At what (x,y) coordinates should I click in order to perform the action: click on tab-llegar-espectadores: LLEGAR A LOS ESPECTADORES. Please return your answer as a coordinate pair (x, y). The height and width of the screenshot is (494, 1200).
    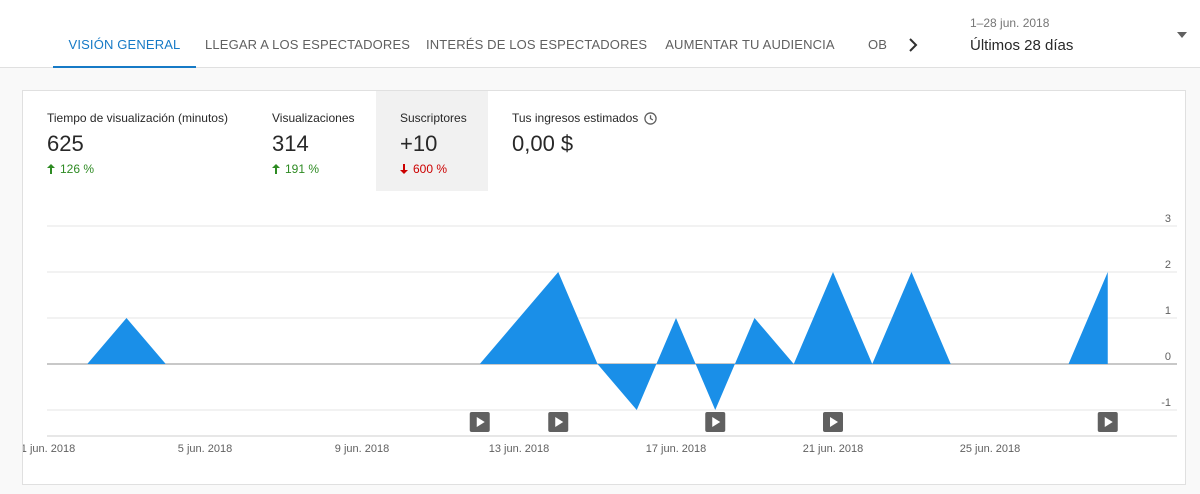
    Looking at the image, I should click on (307, 44).